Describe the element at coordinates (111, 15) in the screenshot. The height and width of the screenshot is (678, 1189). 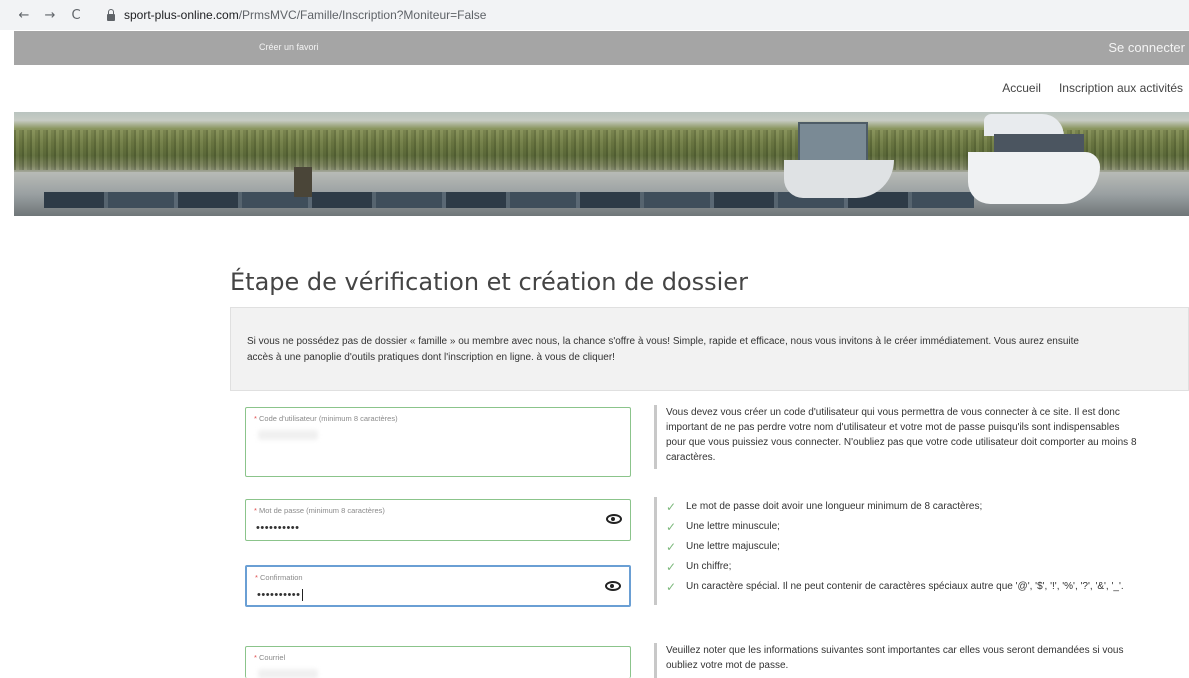
I see `lock-icon` at that location.